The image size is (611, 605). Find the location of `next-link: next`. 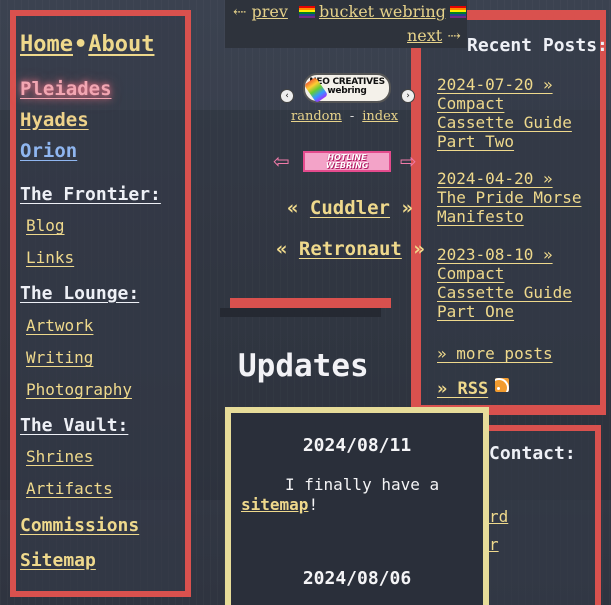

next-link: next is located at coordinates (424, 35).